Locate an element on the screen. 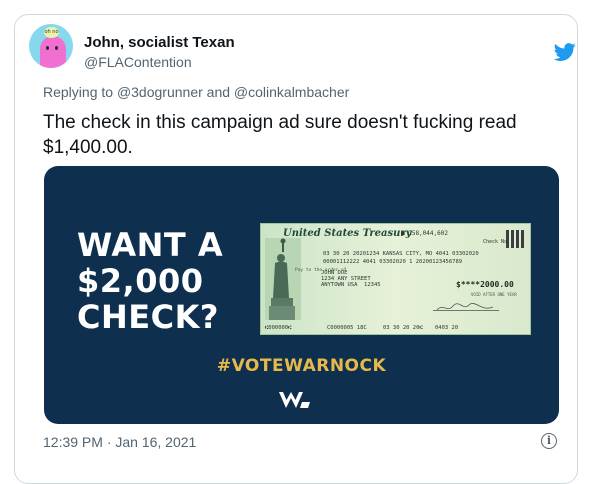 The width and height of the screenshot is (593, 484). ad-headline: WANT A $2,000 CHECK? is located at coordinates (172, 281).